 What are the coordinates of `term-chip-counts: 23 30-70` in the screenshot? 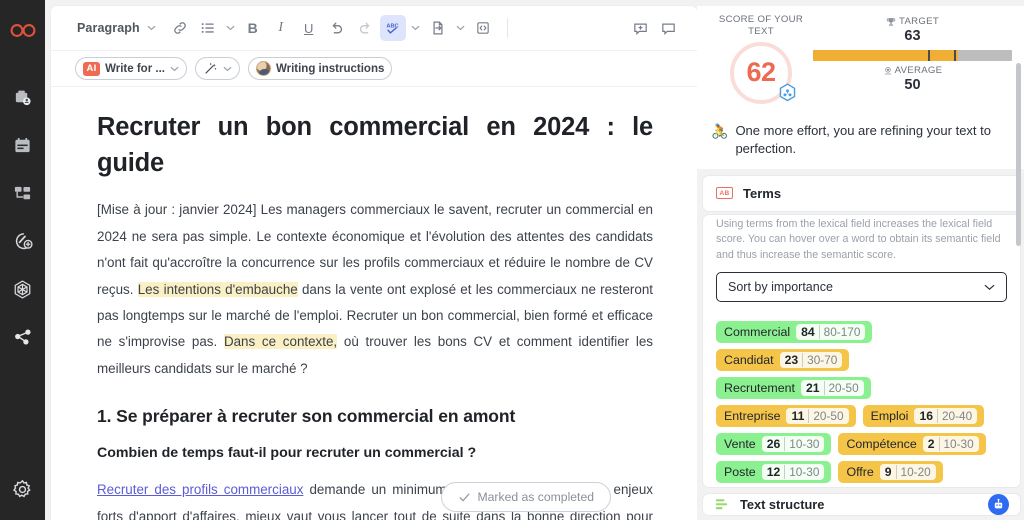 It's located at (811, 360).